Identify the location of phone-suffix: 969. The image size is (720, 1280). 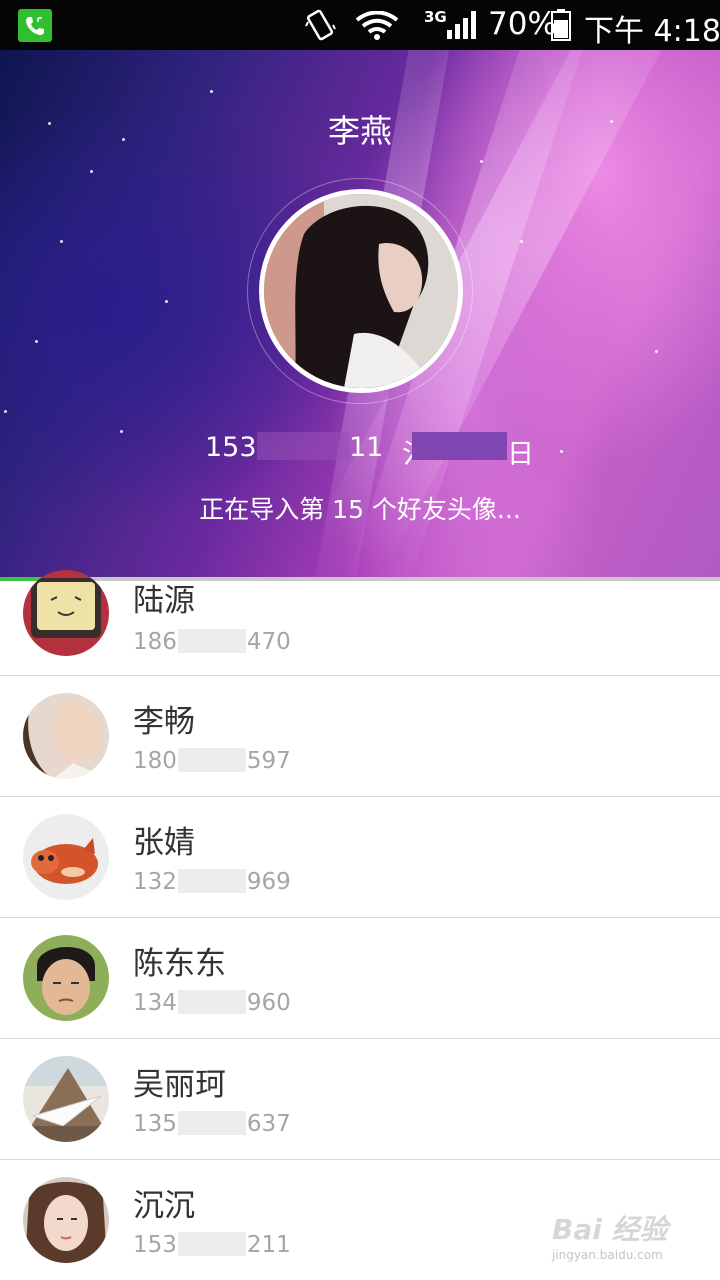
(268, 882).